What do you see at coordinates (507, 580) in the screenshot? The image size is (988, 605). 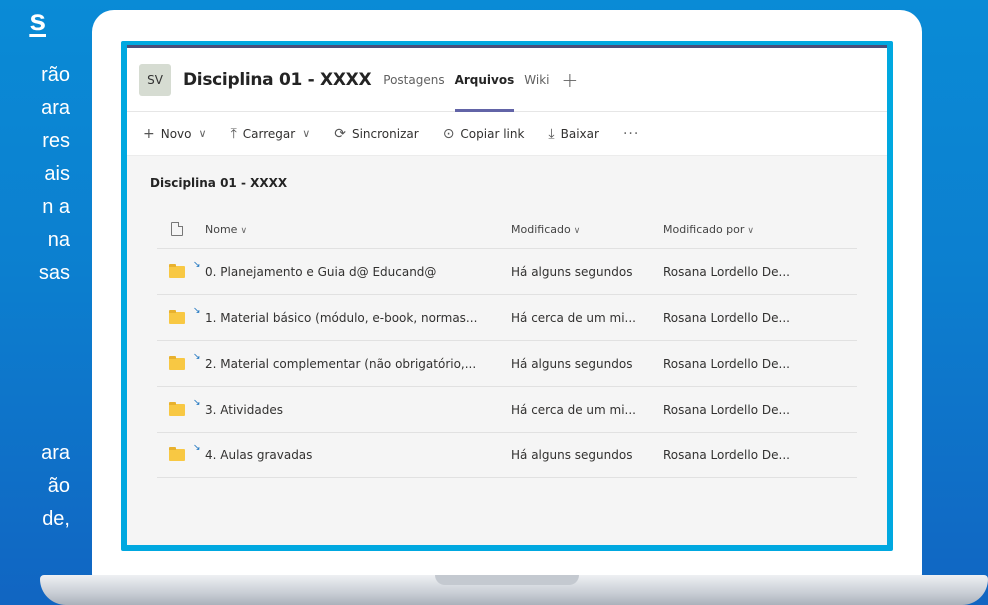 I see `laptop-notch` at bounding box center [507, 580].